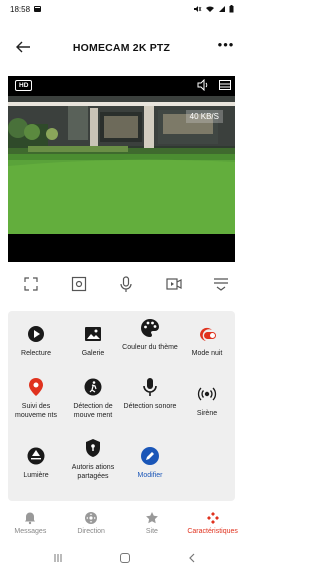 The height and width of the screenshot is (568, 320). I want to click on bottom-tab-bar: Messages Direction Site Caractéristiques, so click(121, 526).